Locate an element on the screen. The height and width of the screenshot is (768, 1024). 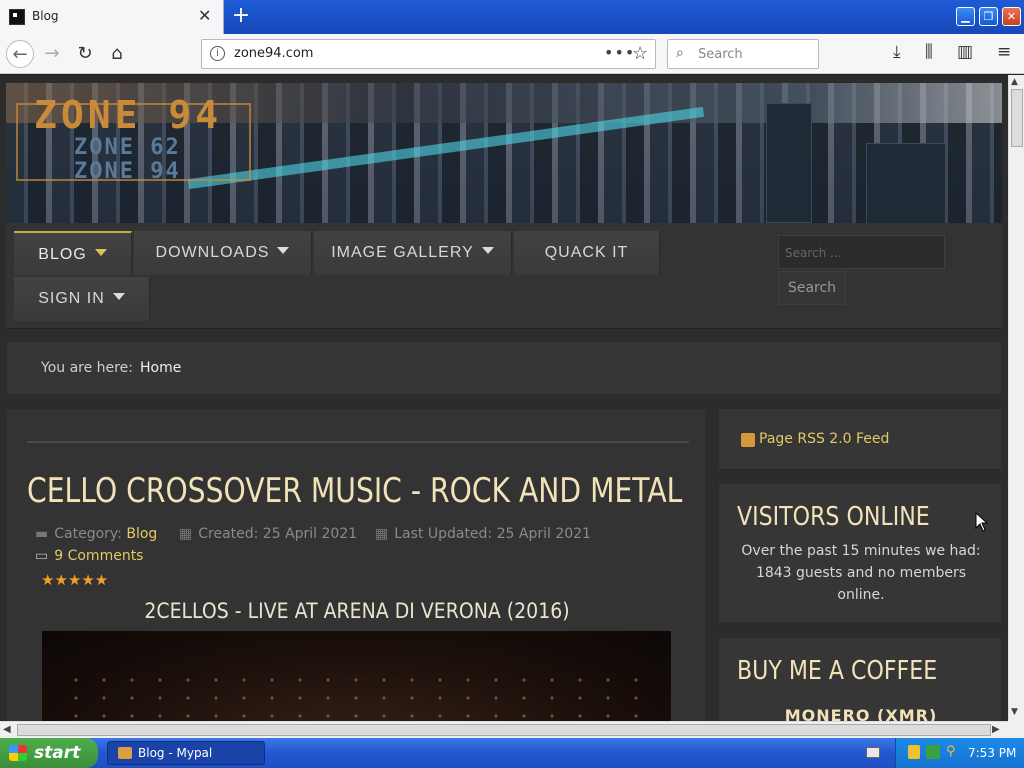
video-embed is located at coordinates (356, 676).